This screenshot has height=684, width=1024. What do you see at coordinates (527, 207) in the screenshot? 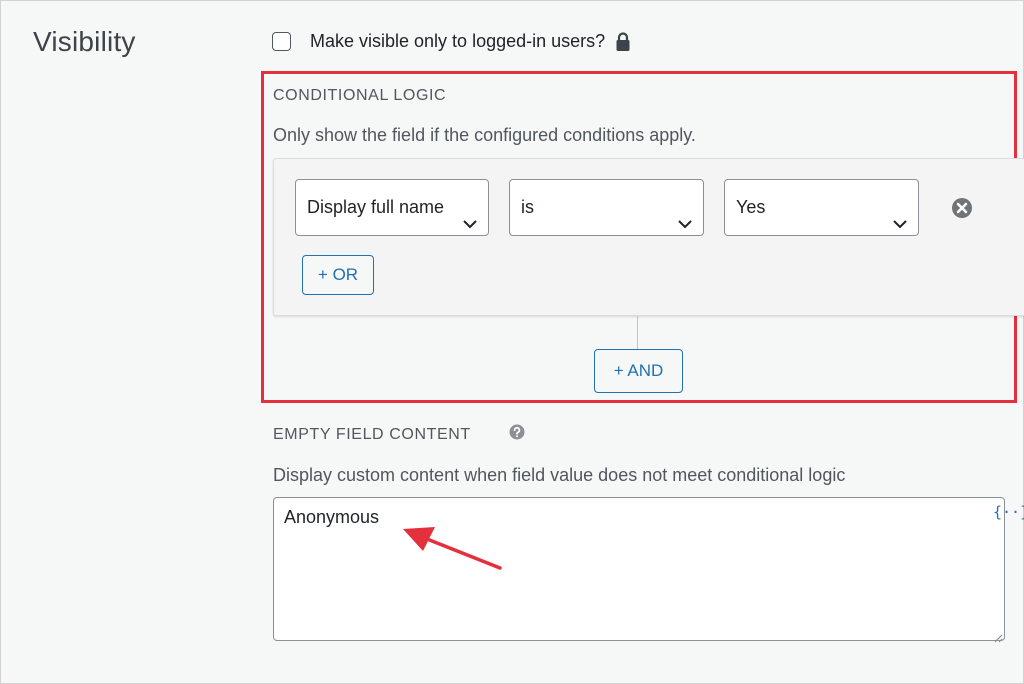
I see `condition-operator-value: is` at bounding box center [527, 207].